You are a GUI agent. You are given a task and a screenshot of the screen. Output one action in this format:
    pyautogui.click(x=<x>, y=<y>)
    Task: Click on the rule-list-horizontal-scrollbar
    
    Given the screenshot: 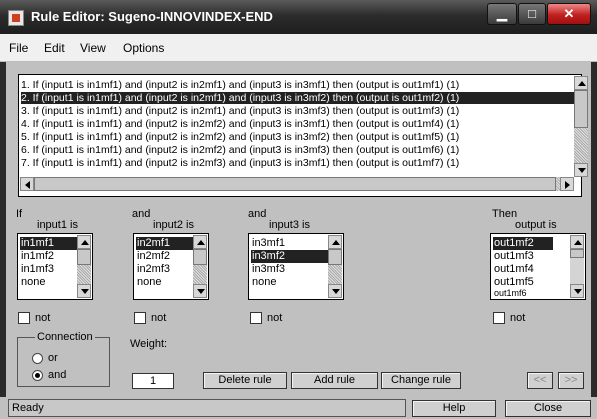 What is the action you would take?
    pyautogui.click(x=297, y=184)
    